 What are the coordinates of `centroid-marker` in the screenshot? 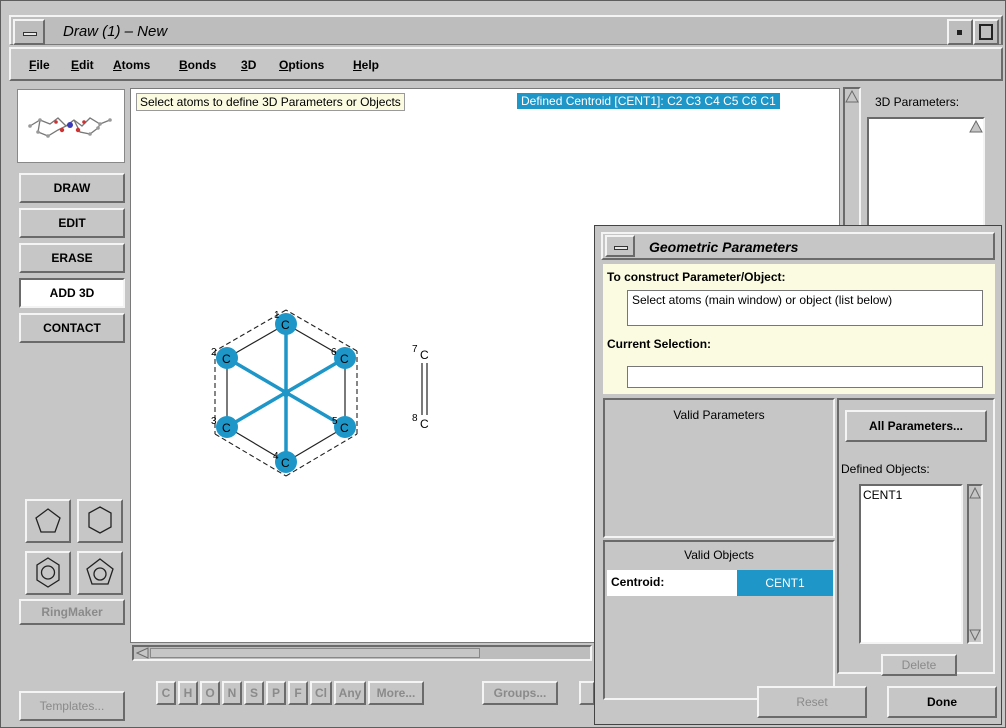 It's located at (286, 393).